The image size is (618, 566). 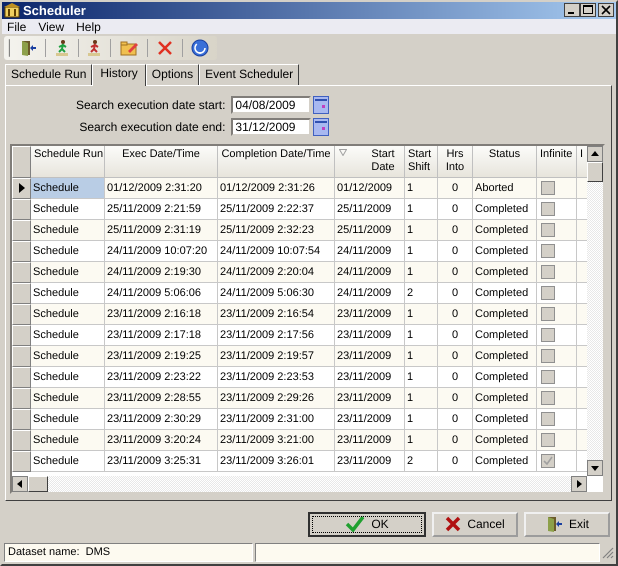 I want to click on maximize-icon, so click(x=588, y=10).